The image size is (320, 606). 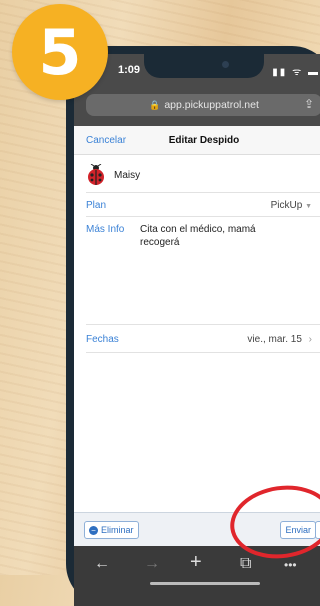 What do you see at coordinates (309, 104) in the screenshot?
I see `share-icon: ⇪` at bounding box center [309, 104].